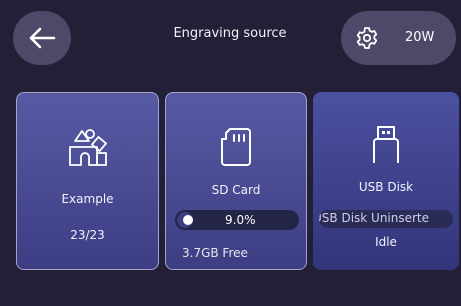 The width and height of the screenshot is (461, 306). What do you see at coordinates (374, 218) in the screenshot?
I see `usb-disk-status-text: USB Disk Uninserte` at bounding box center [374, 218].